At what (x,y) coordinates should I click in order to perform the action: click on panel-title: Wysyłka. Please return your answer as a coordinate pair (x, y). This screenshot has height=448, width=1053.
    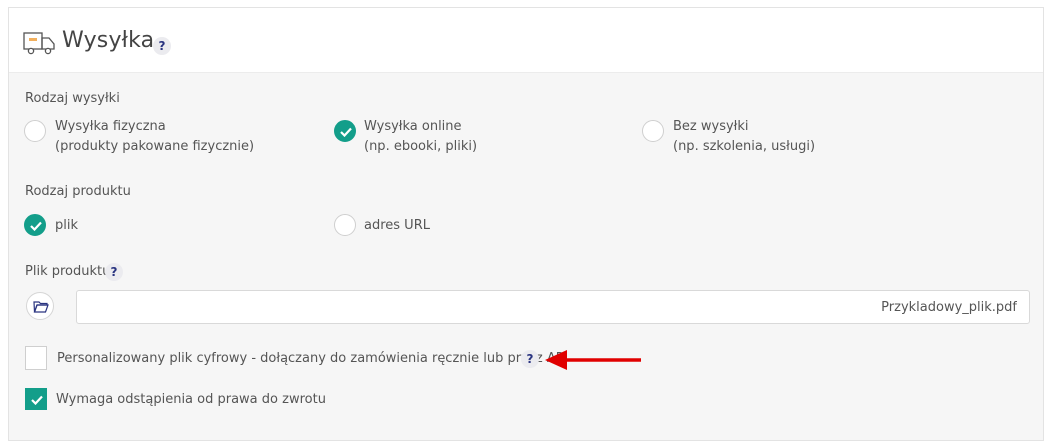
    Looking at the image, I should click on (108, 40).